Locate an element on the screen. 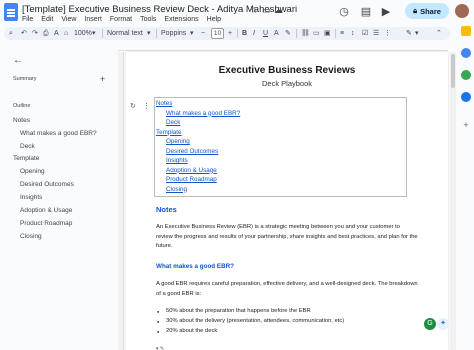 The image size is (474, 350). checklist-icon: ☑ is located at coordinates (365, 33).